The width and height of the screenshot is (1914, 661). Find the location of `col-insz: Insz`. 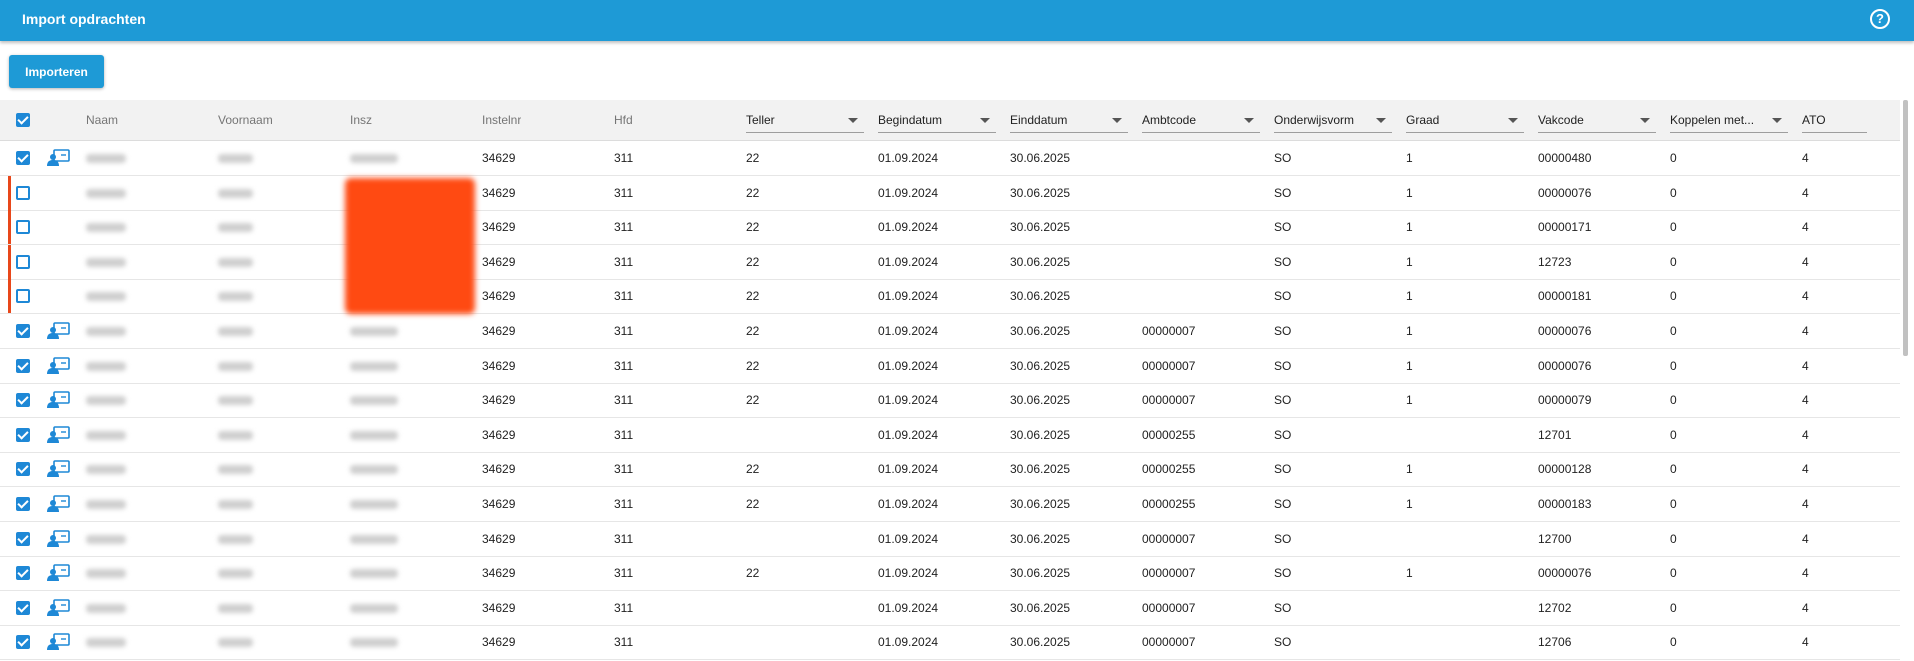

col-insz: Insz is located at coordinates (361, 120).